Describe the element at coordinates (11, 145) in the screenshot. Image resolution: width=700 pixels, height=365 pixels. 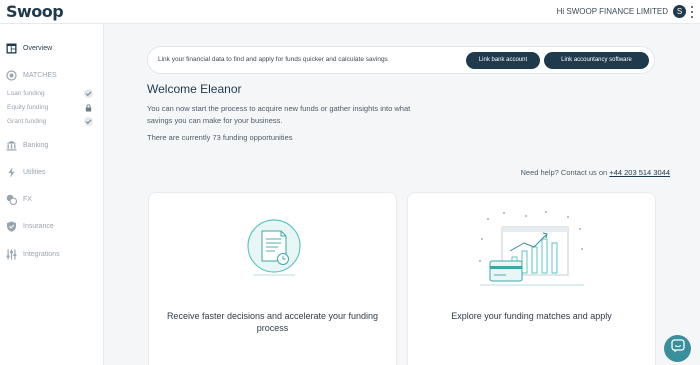
I see `bank-icon` at that location.